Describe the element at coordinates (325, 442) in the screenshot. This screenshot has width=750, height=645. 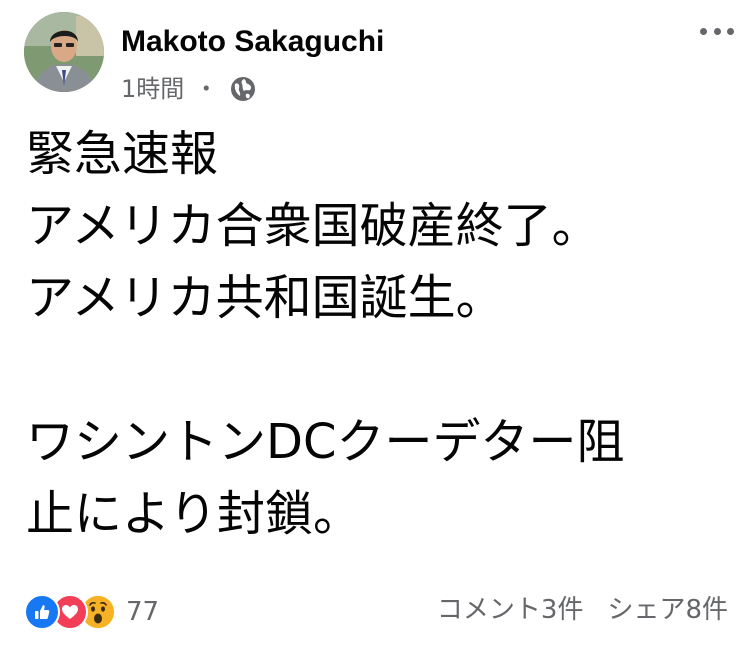
I see `post-text-line: ワシントンDCクーデター阻` at that location.